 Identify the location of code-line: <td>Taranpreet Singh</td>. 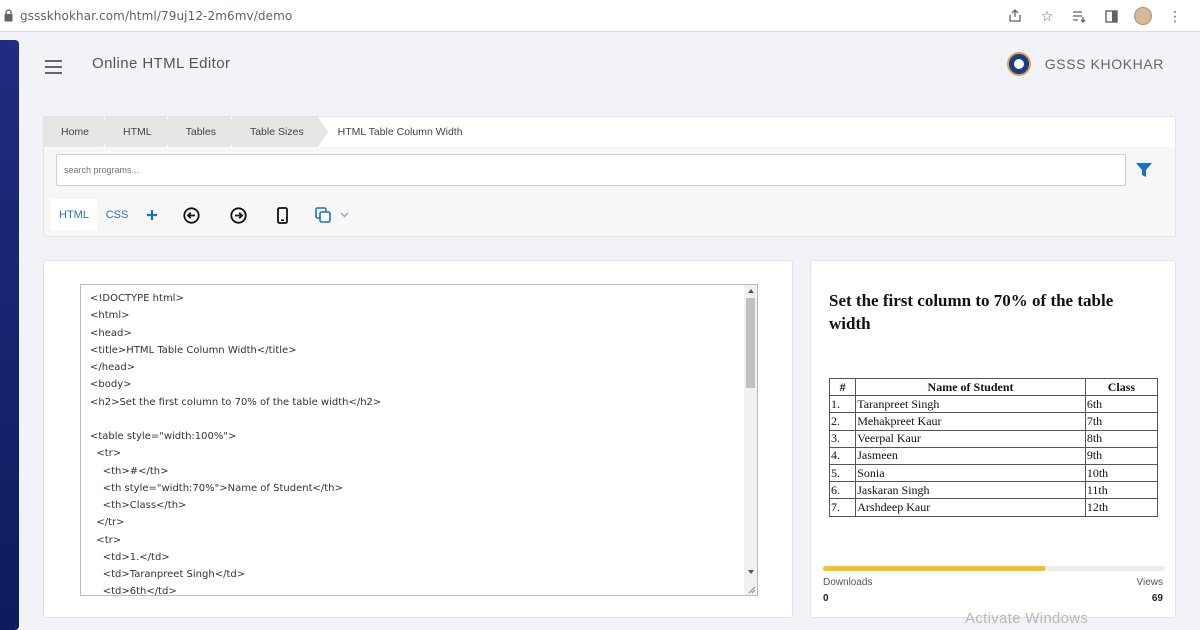
(168, 574).